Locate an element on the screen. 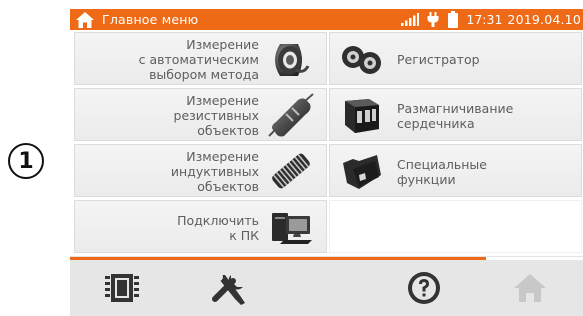 The width and height of the screenshot is (583, 316). home-button is located at coordinates (530, 288).